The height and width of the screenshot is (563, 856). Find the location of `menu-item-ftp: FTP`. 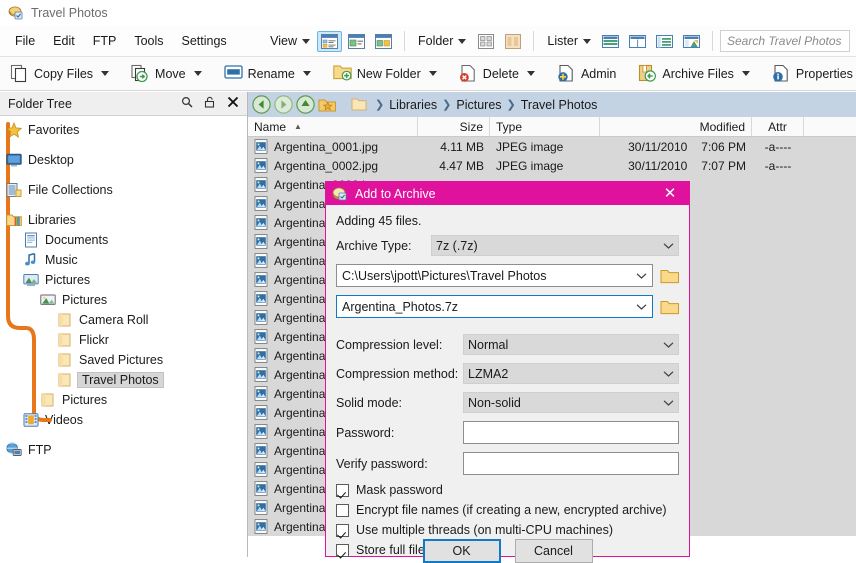

menu-item-ftp: FTP is located at coordinates (105, 41).